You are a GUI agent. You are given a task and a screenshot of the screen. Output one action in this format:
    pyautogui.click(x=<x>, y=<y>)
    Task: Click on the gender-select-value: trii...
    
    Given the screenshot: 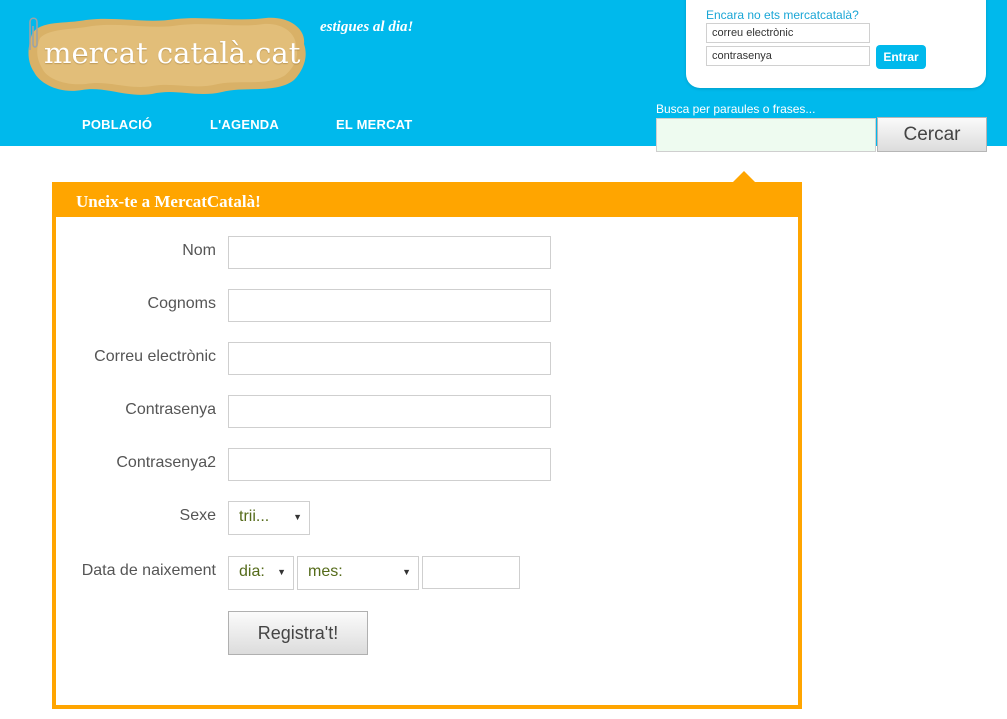 What is the action you would take?
    pyautogui.click(x=254, y=516)
    